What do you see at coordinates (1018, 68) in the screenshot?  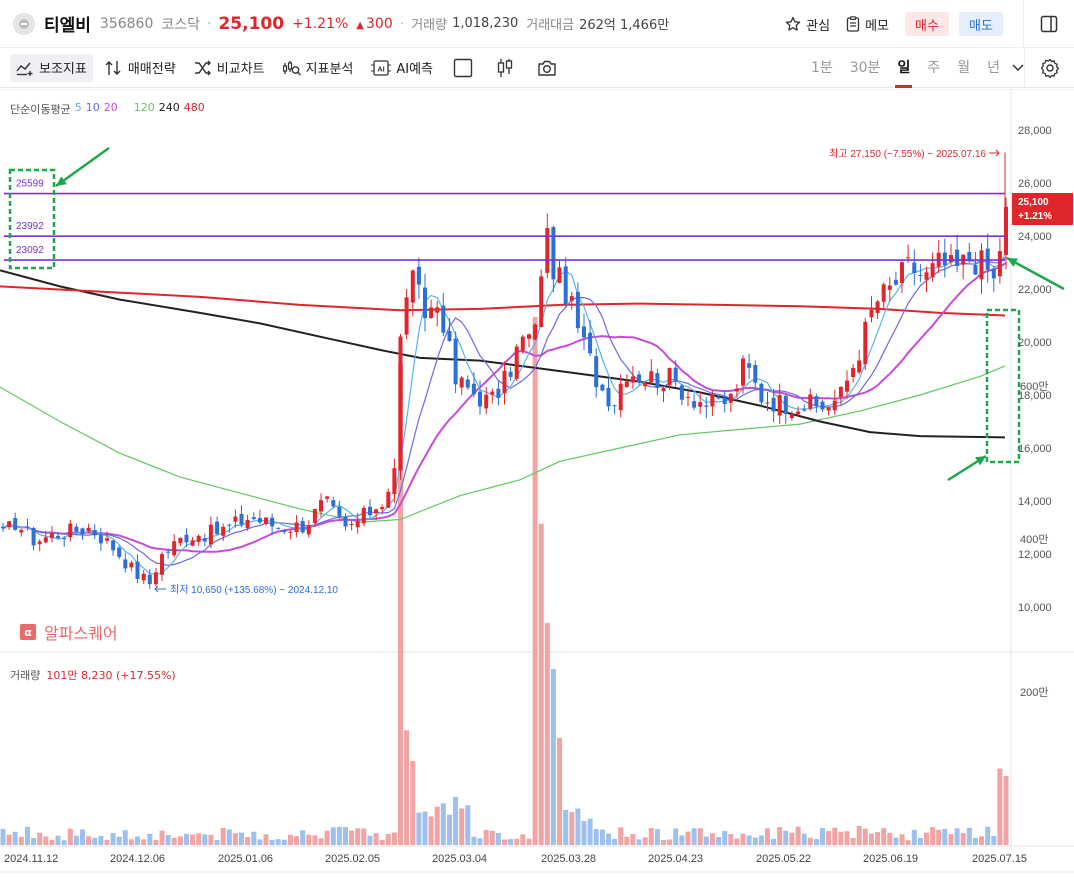 I see `chevron-down-icon` at bounding box center [1018, 68].